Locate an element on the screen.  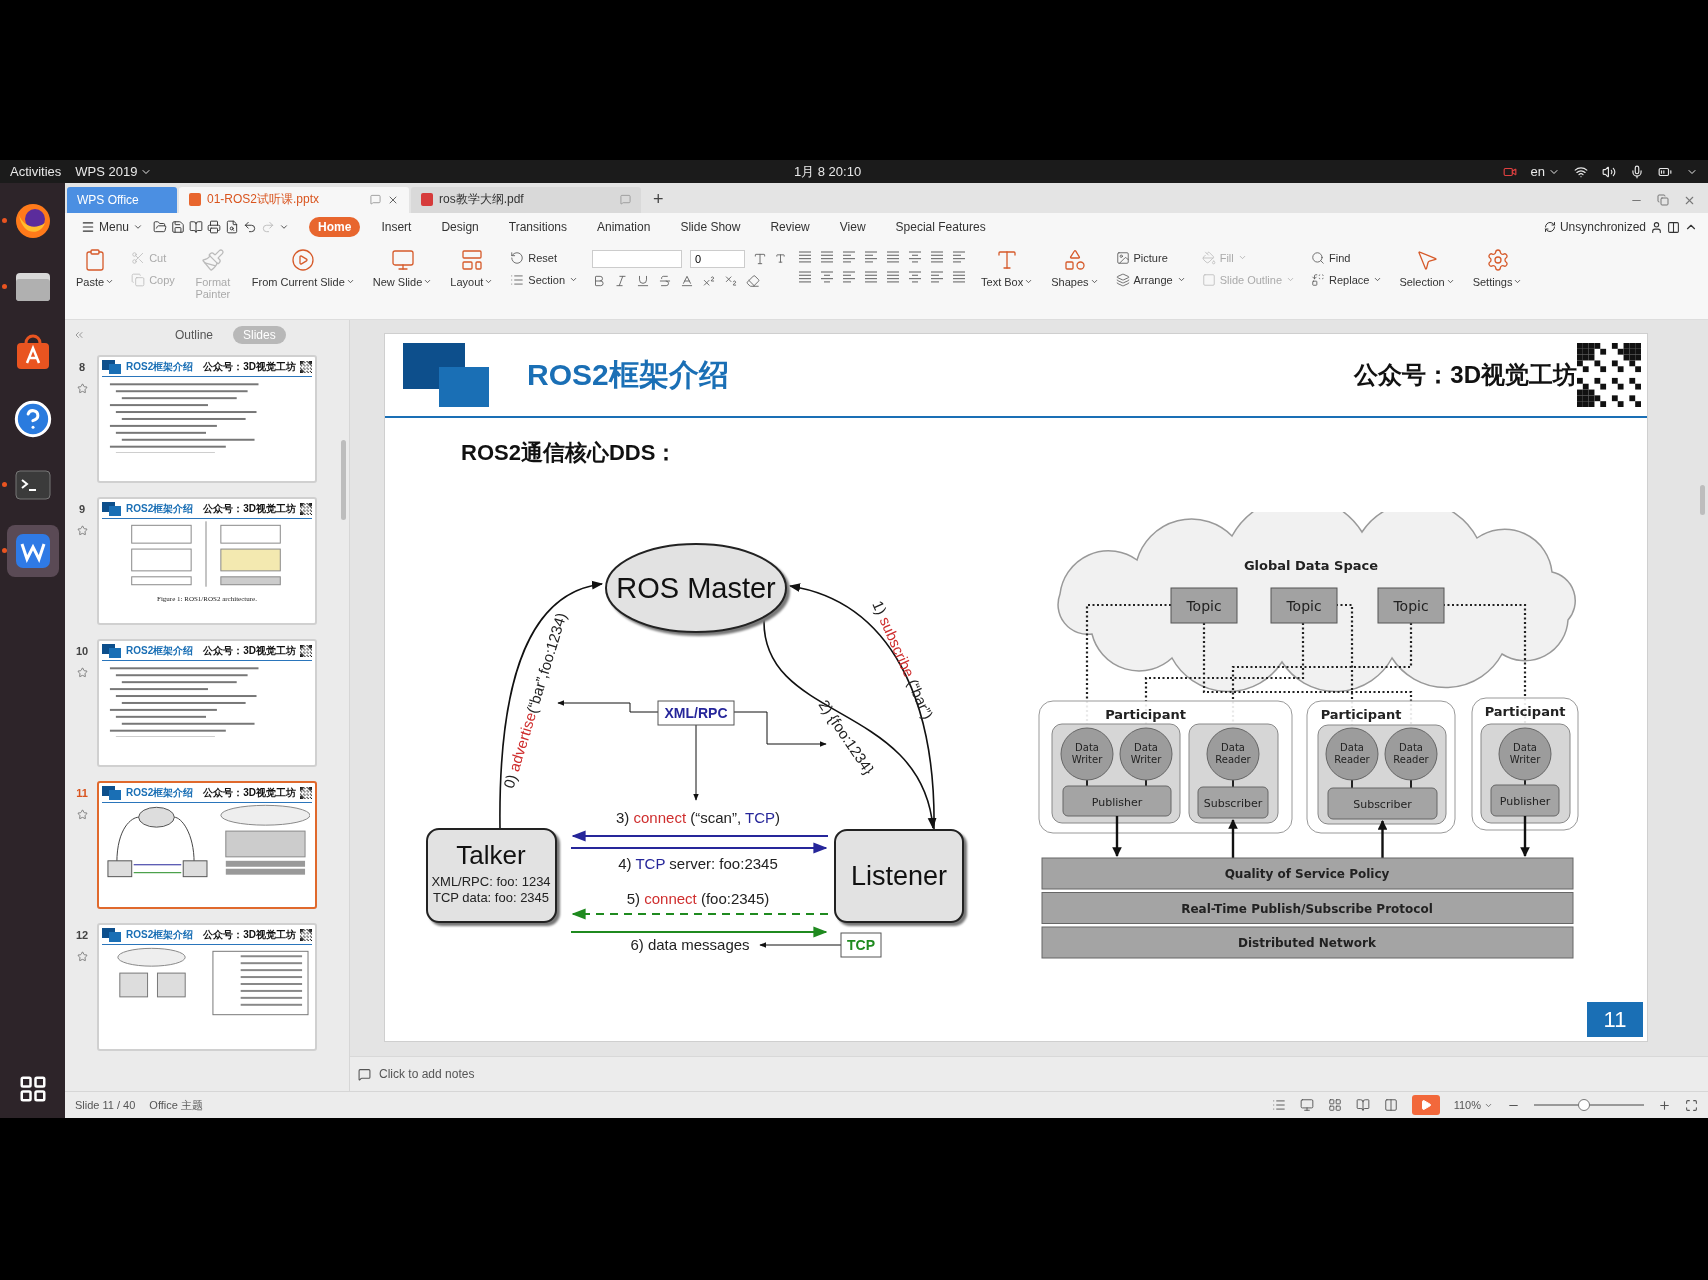
ribbon-button: Shapes is located at coordinates (1075, 267).